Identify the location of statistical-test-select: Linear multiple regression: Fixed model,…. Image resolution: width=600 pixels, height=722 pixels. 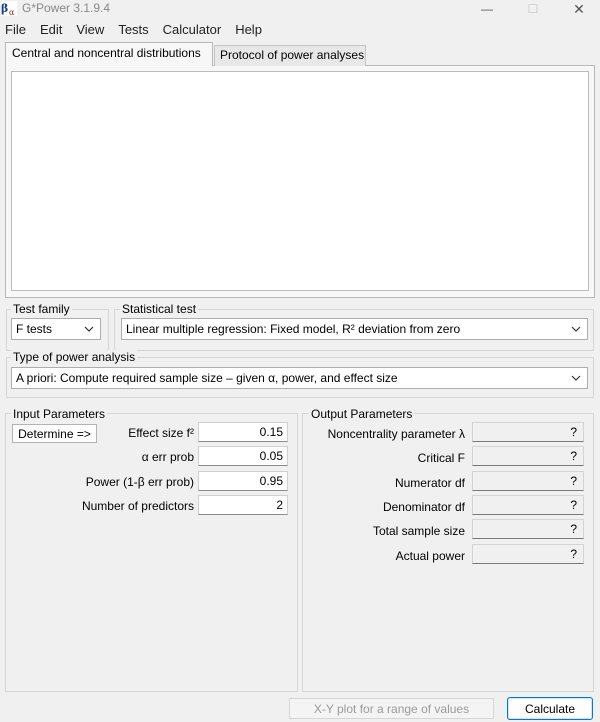
(354, 329).